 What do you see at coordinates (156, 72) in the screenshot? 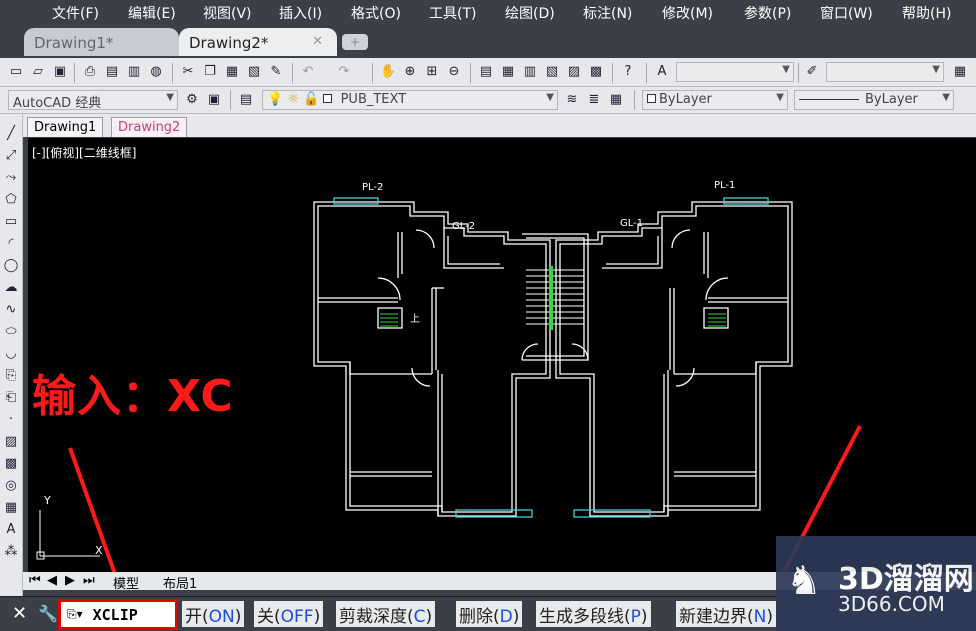
I see `3d-print-icon: ◍` at bounding box center [156, 72].